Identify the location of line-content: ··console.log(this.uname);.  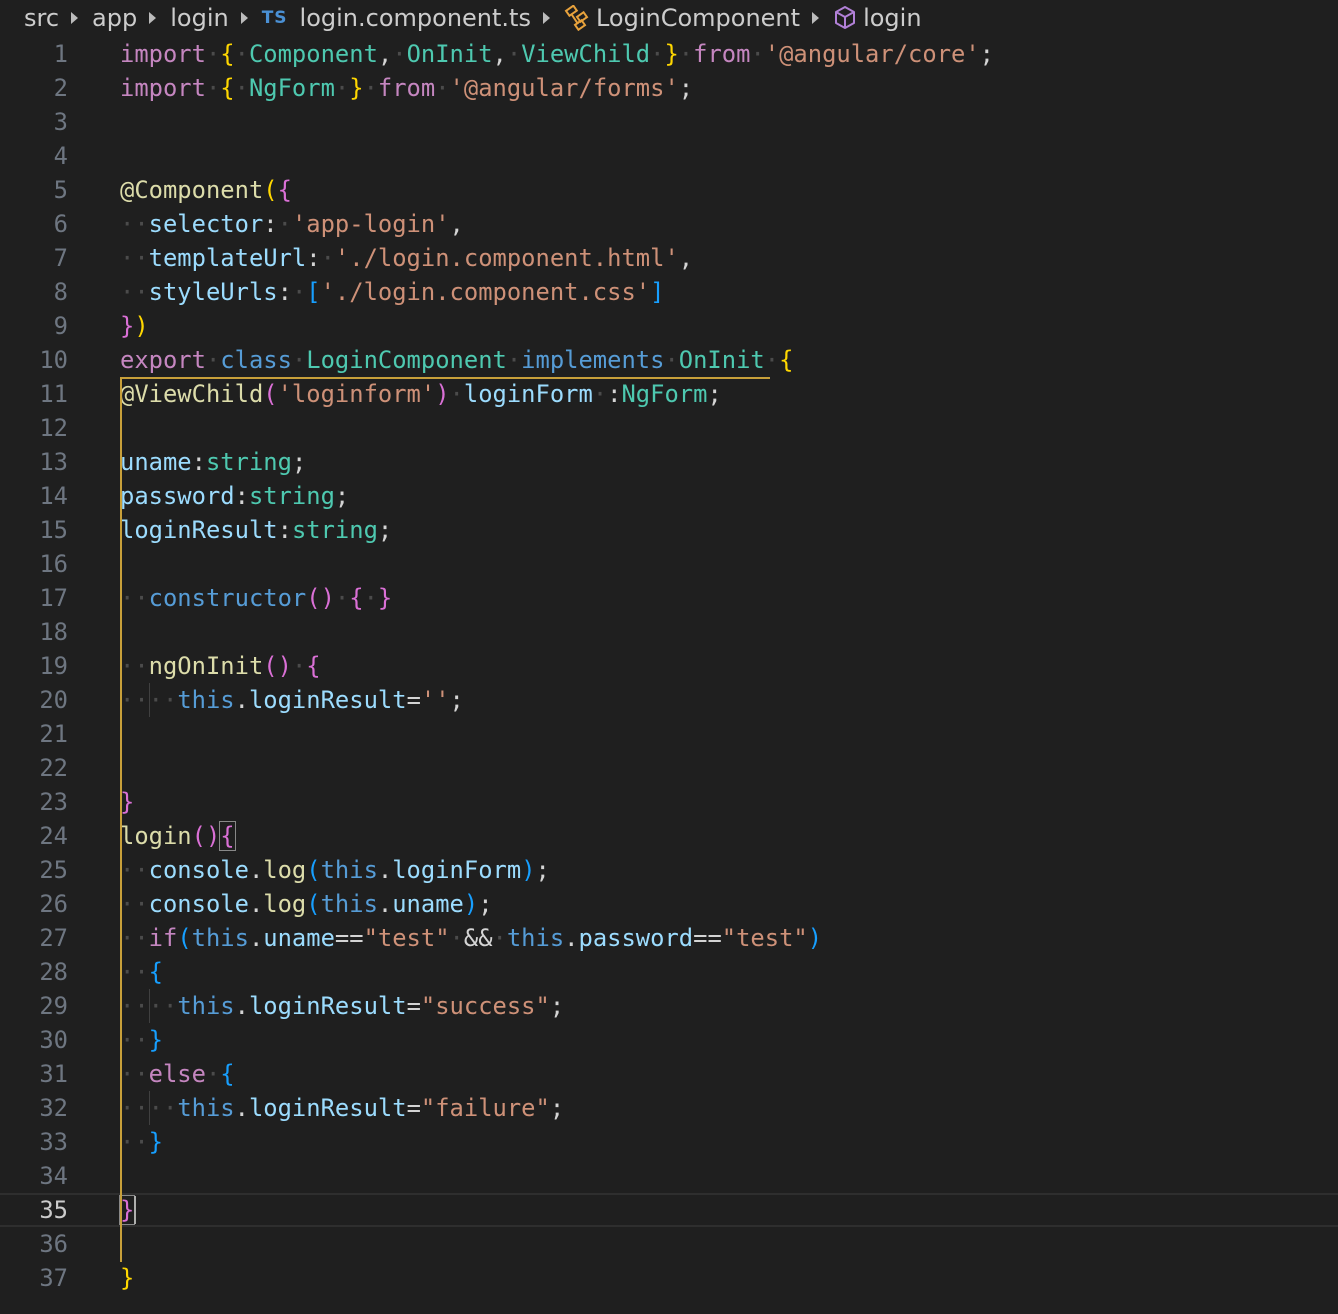
(306, 904).